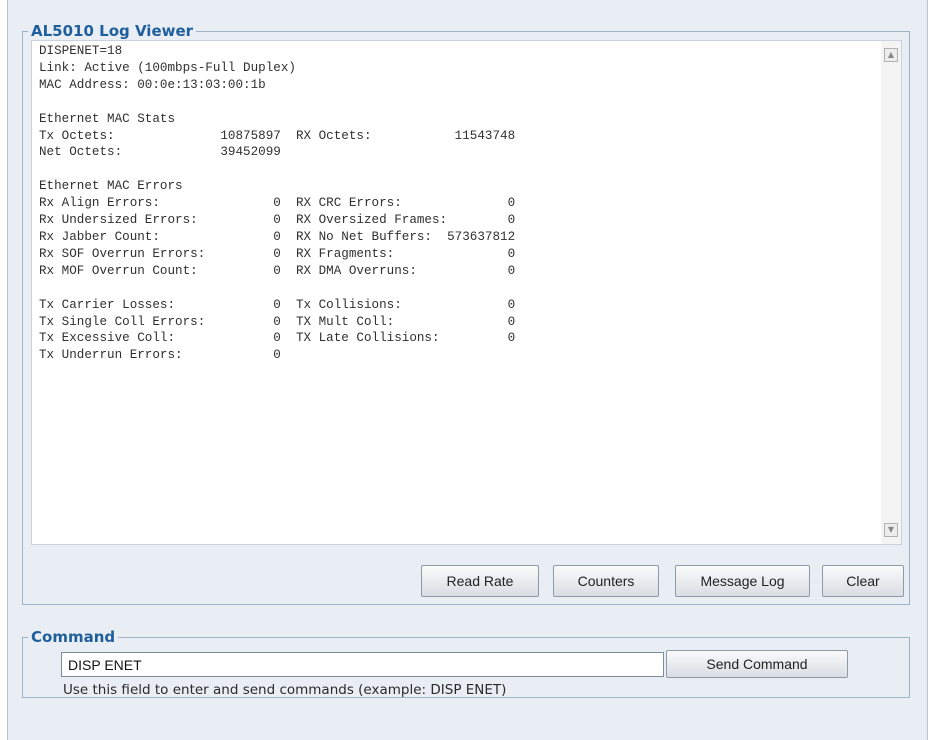 This screenshot has height=740, width=931. Describe the element at coordinates (863, 581) in the screenshot. I see `clear-button: Clear` at that location.